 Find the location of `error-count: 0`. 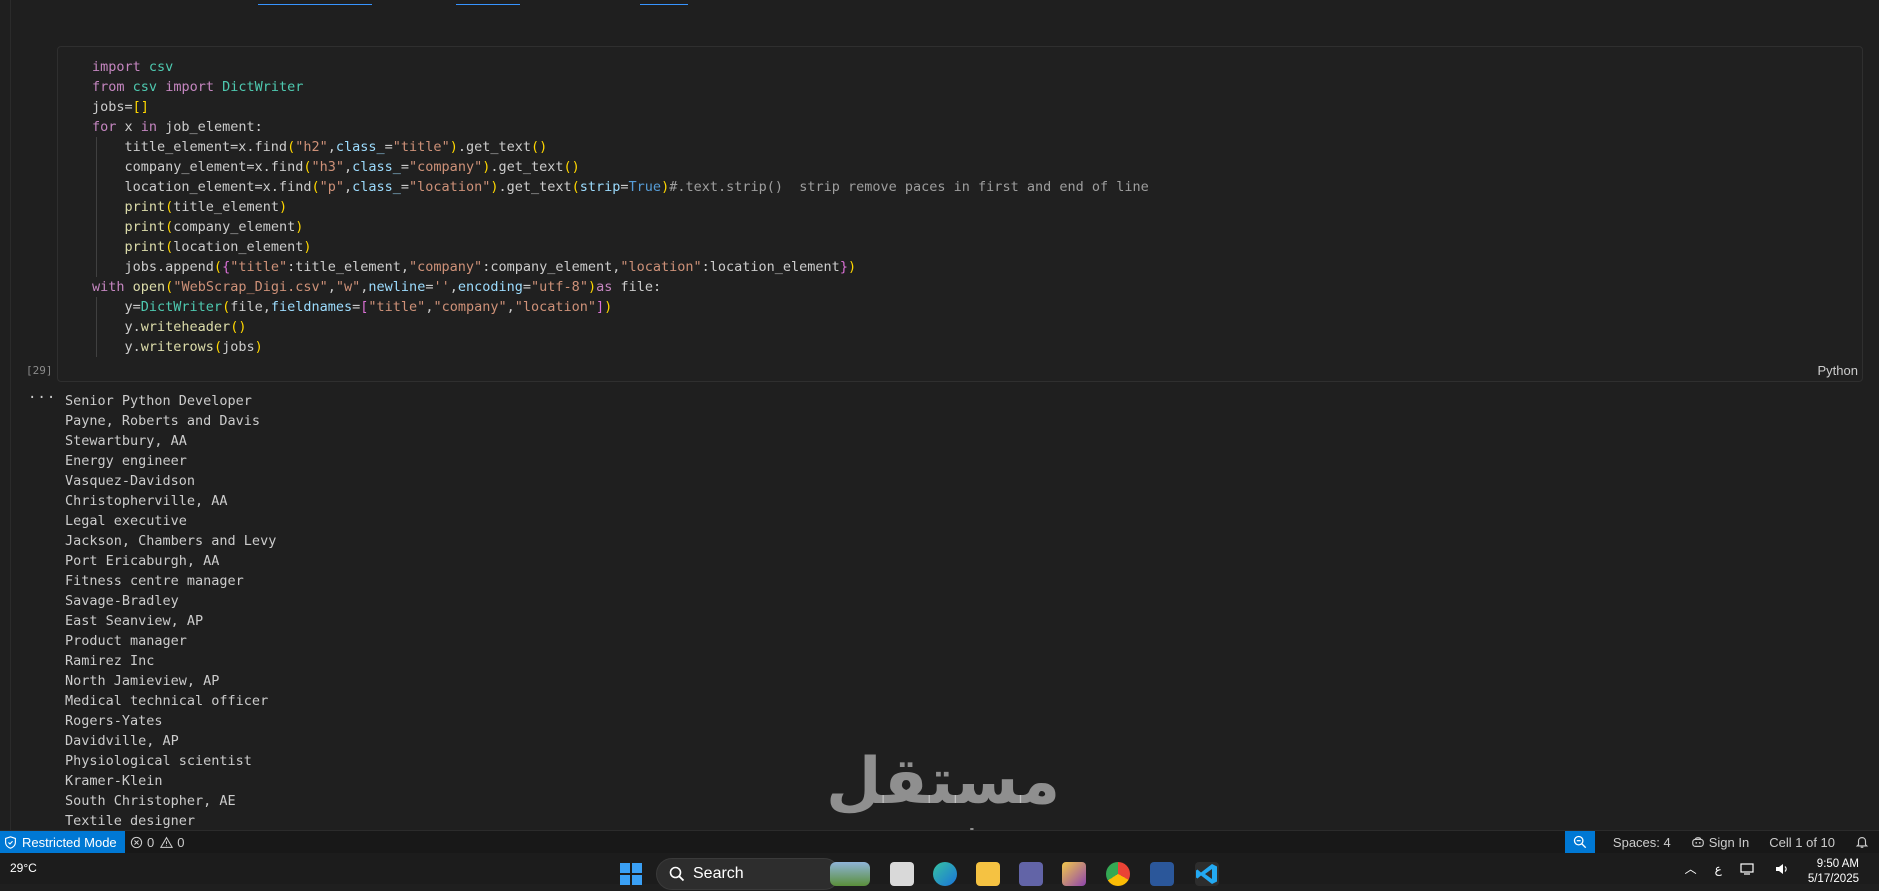

error-count: 0 is located at coordinates (151, 842).